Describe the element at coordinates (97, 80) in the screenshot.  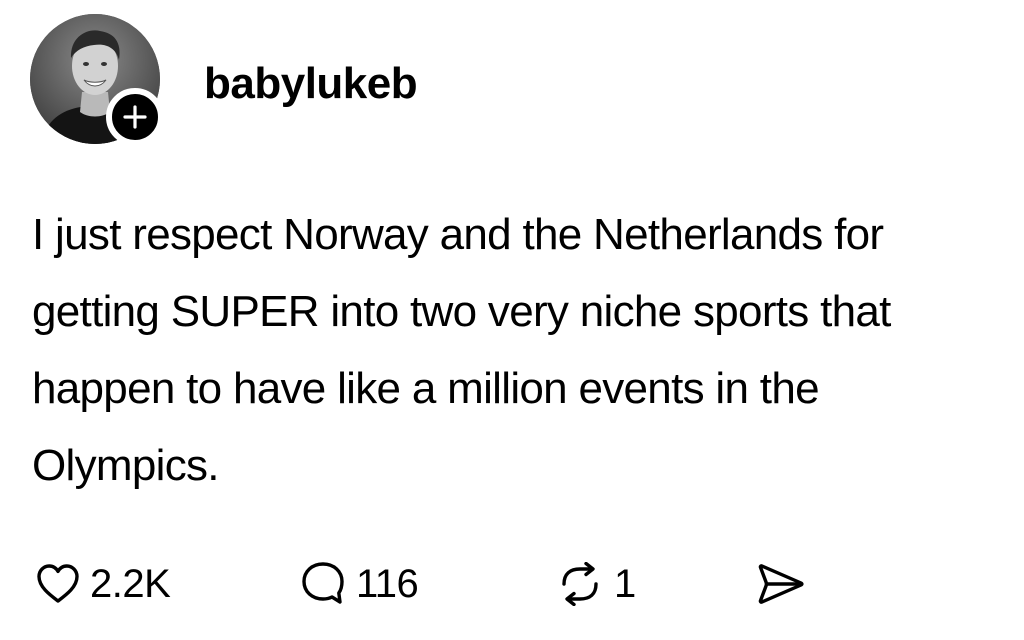
I see `avatar-container` at that location.